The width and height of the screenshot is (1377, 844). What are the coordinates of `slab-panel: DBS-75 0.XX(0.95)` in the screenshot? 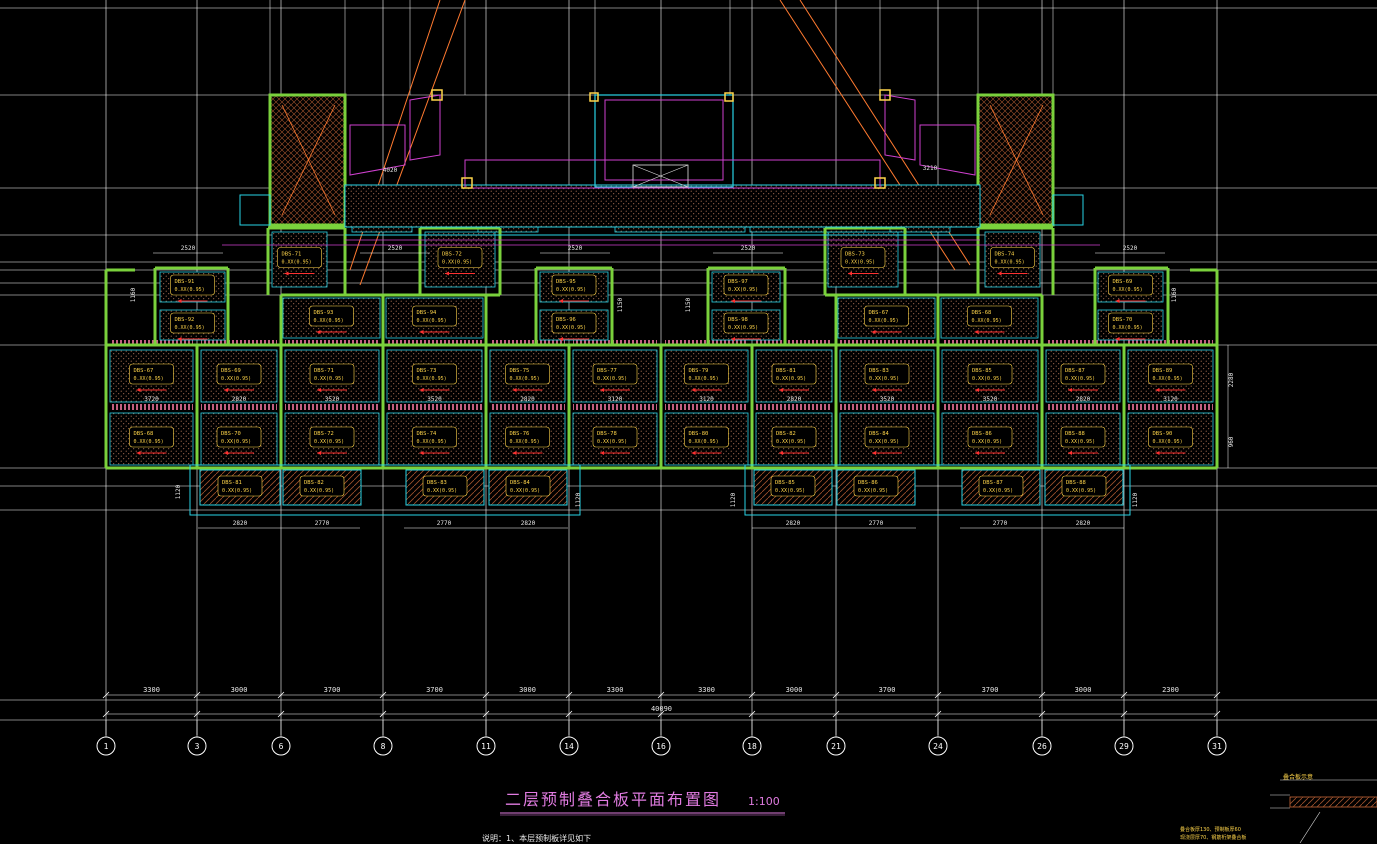 It's located at (527, 376).